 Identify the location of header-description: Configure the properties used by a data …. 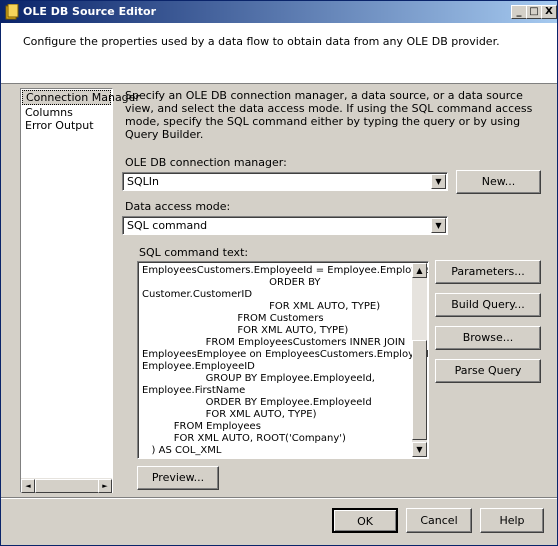
(261, 41).